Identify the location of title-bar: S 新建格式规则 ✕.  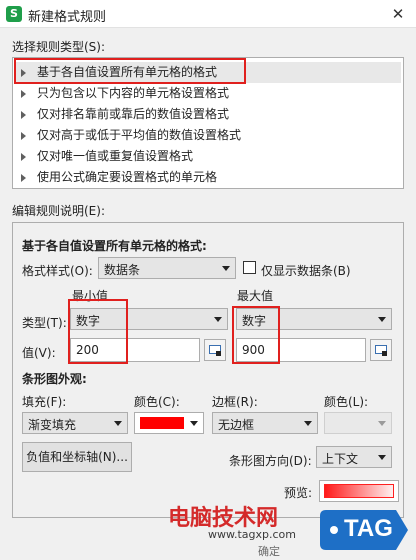
(208, 14).